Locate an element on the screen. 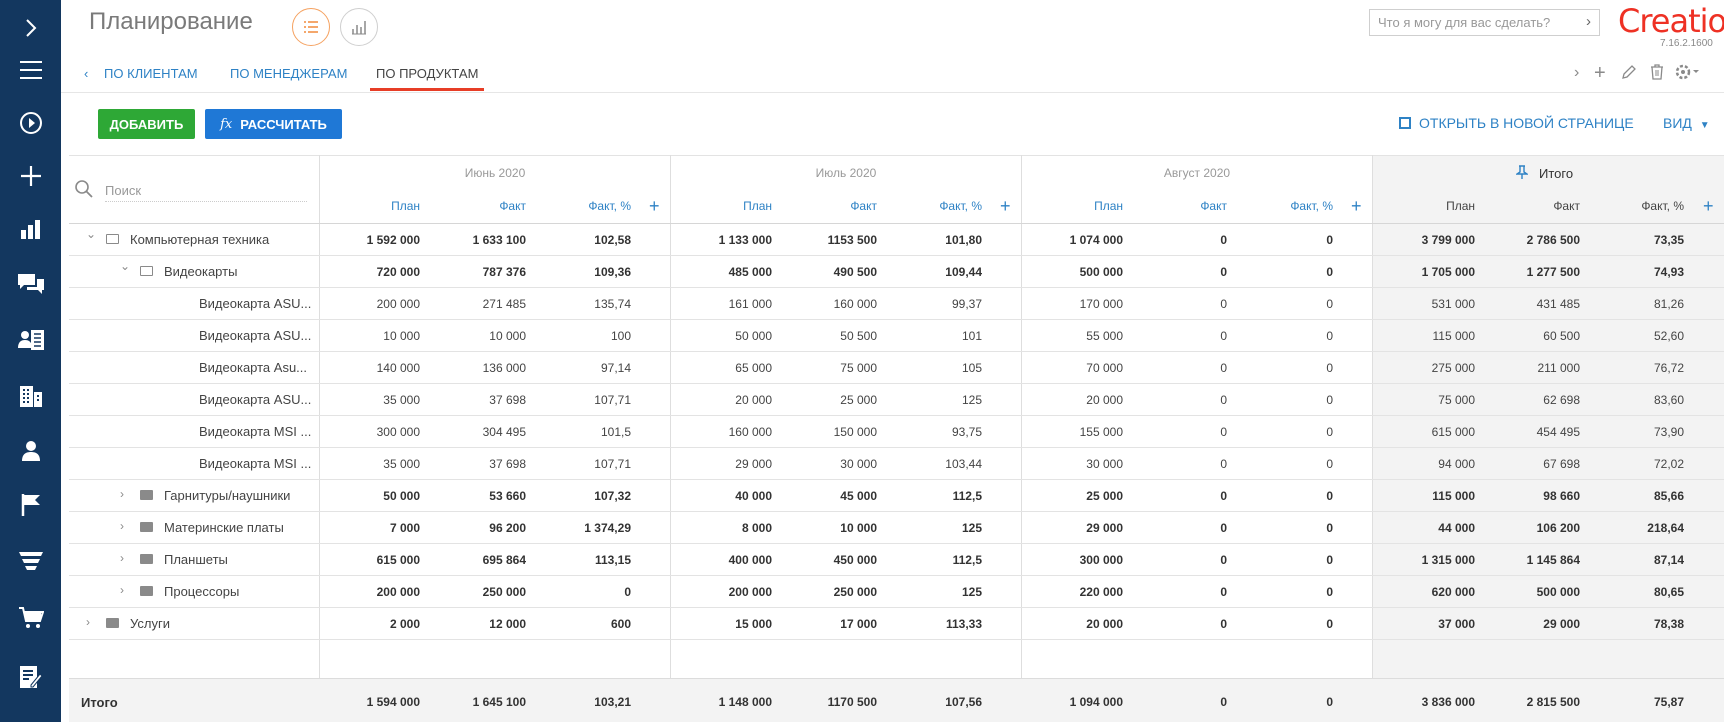 The width and height of the screenshot is (1724, 722). trash-icon is located at coordinates (1657, 74).